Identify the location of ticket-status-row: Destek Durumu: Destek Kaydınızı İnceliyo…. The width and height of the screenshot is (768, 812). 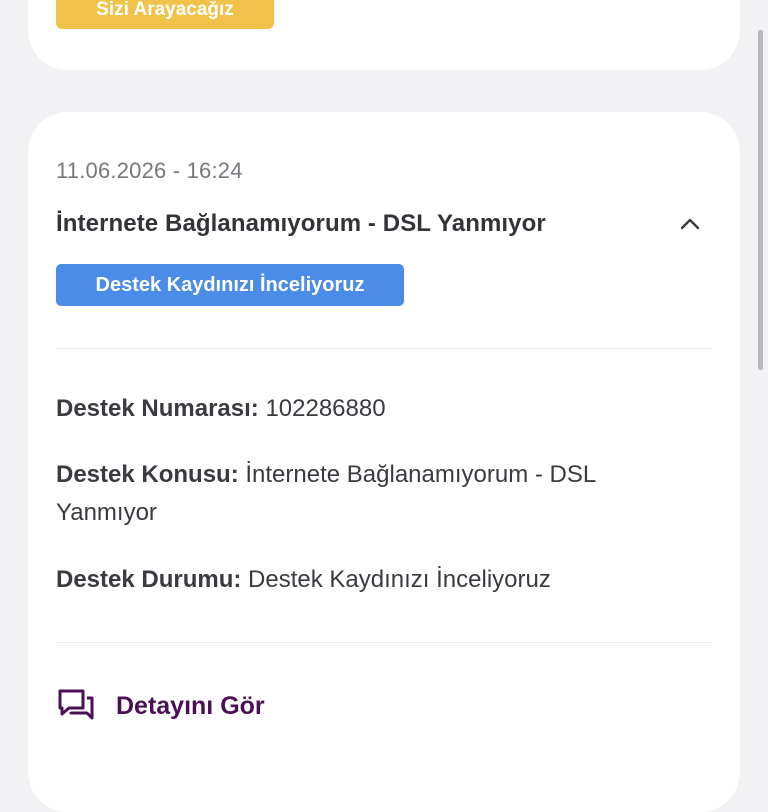
(376, 580).